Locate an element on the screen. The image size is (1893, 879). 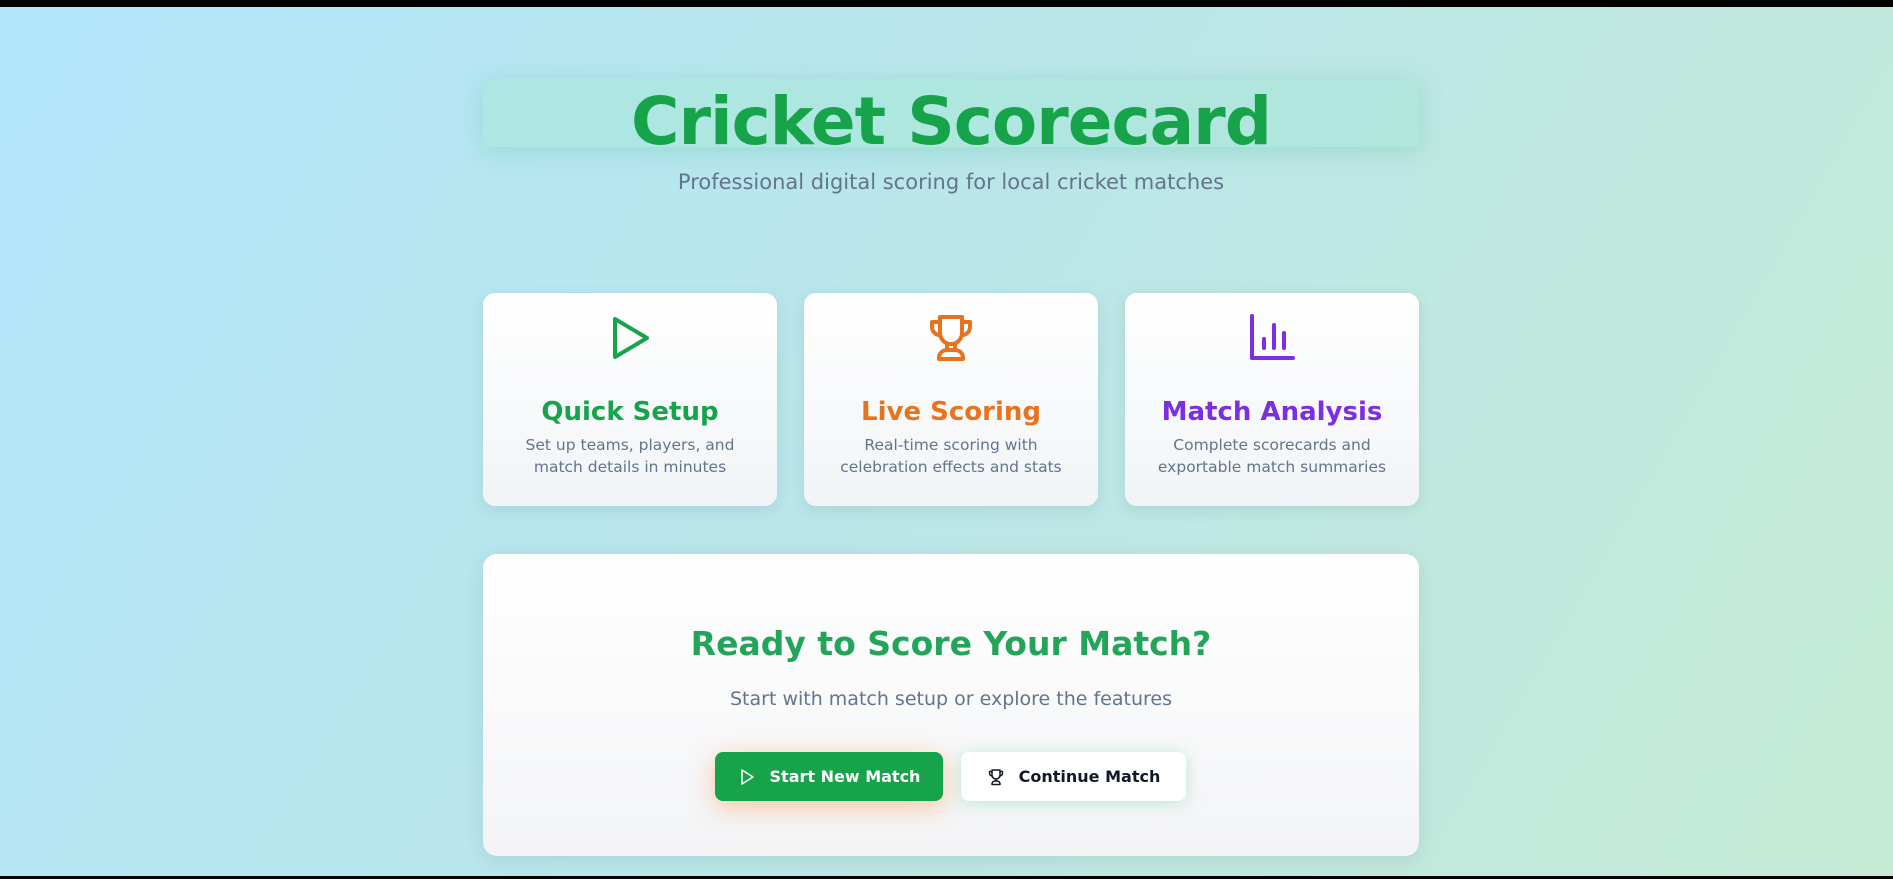
feature-title: Quick Setup is located at coordinates (630, 412).